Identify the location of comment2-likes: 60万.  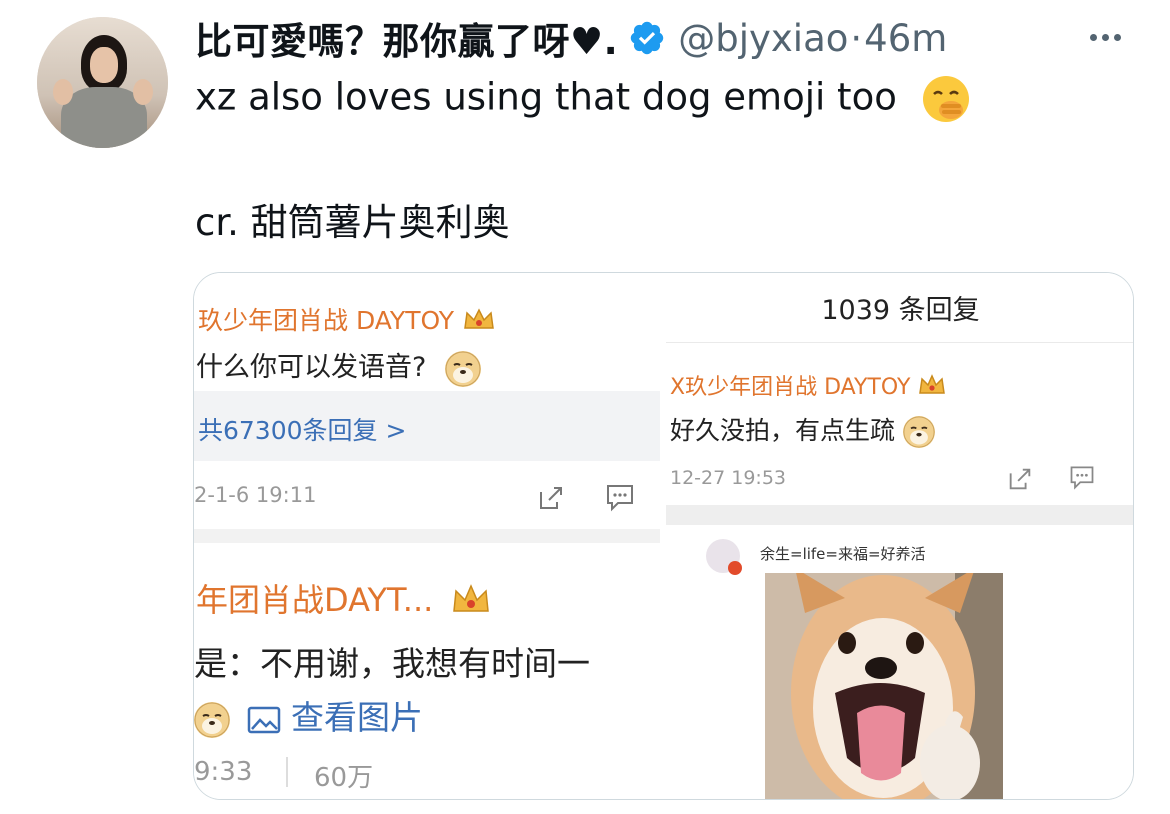
(344, 778).